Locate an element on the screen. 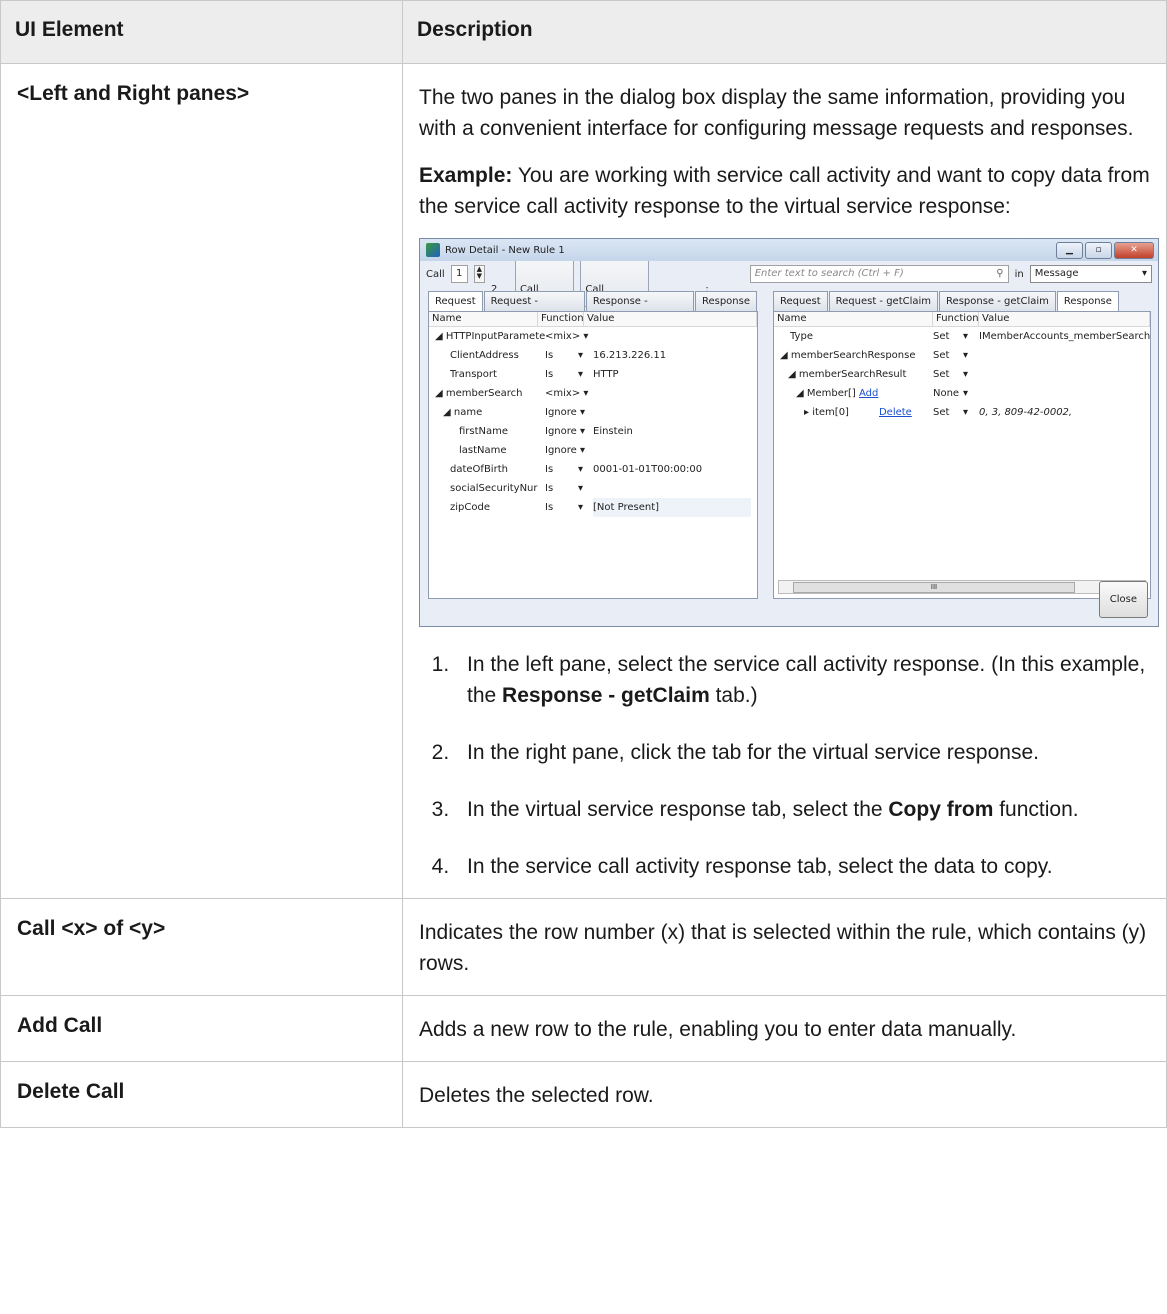  grid-row: ▸ item[0] Delete Set ▾ 0, 3, 809-42-0002, is located at coordinates (962, 412).